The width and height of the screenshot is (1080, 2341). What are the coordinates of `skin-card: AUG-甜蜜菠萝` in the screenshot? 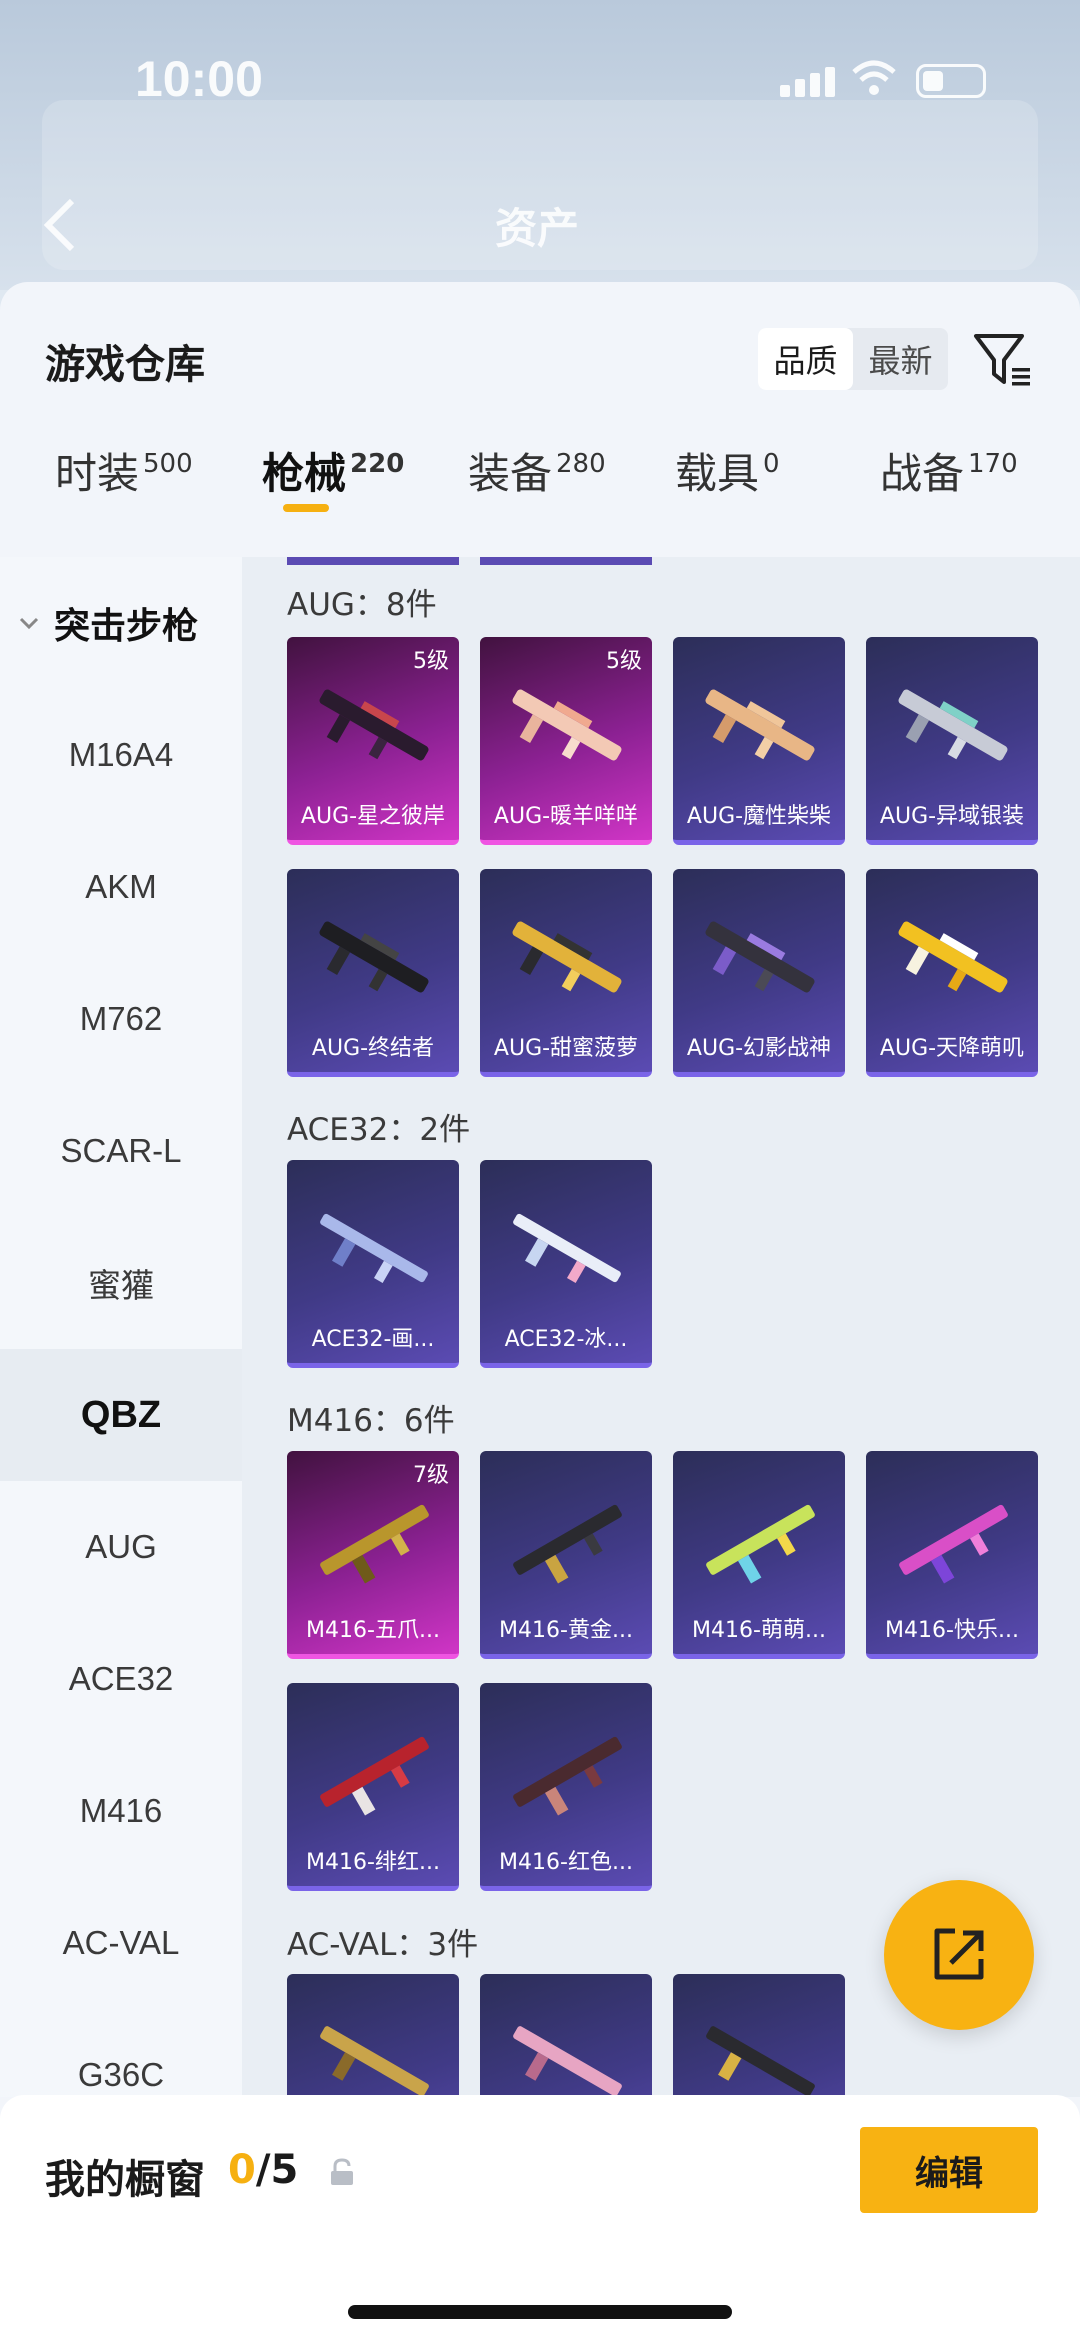 It's located at (566, 973).